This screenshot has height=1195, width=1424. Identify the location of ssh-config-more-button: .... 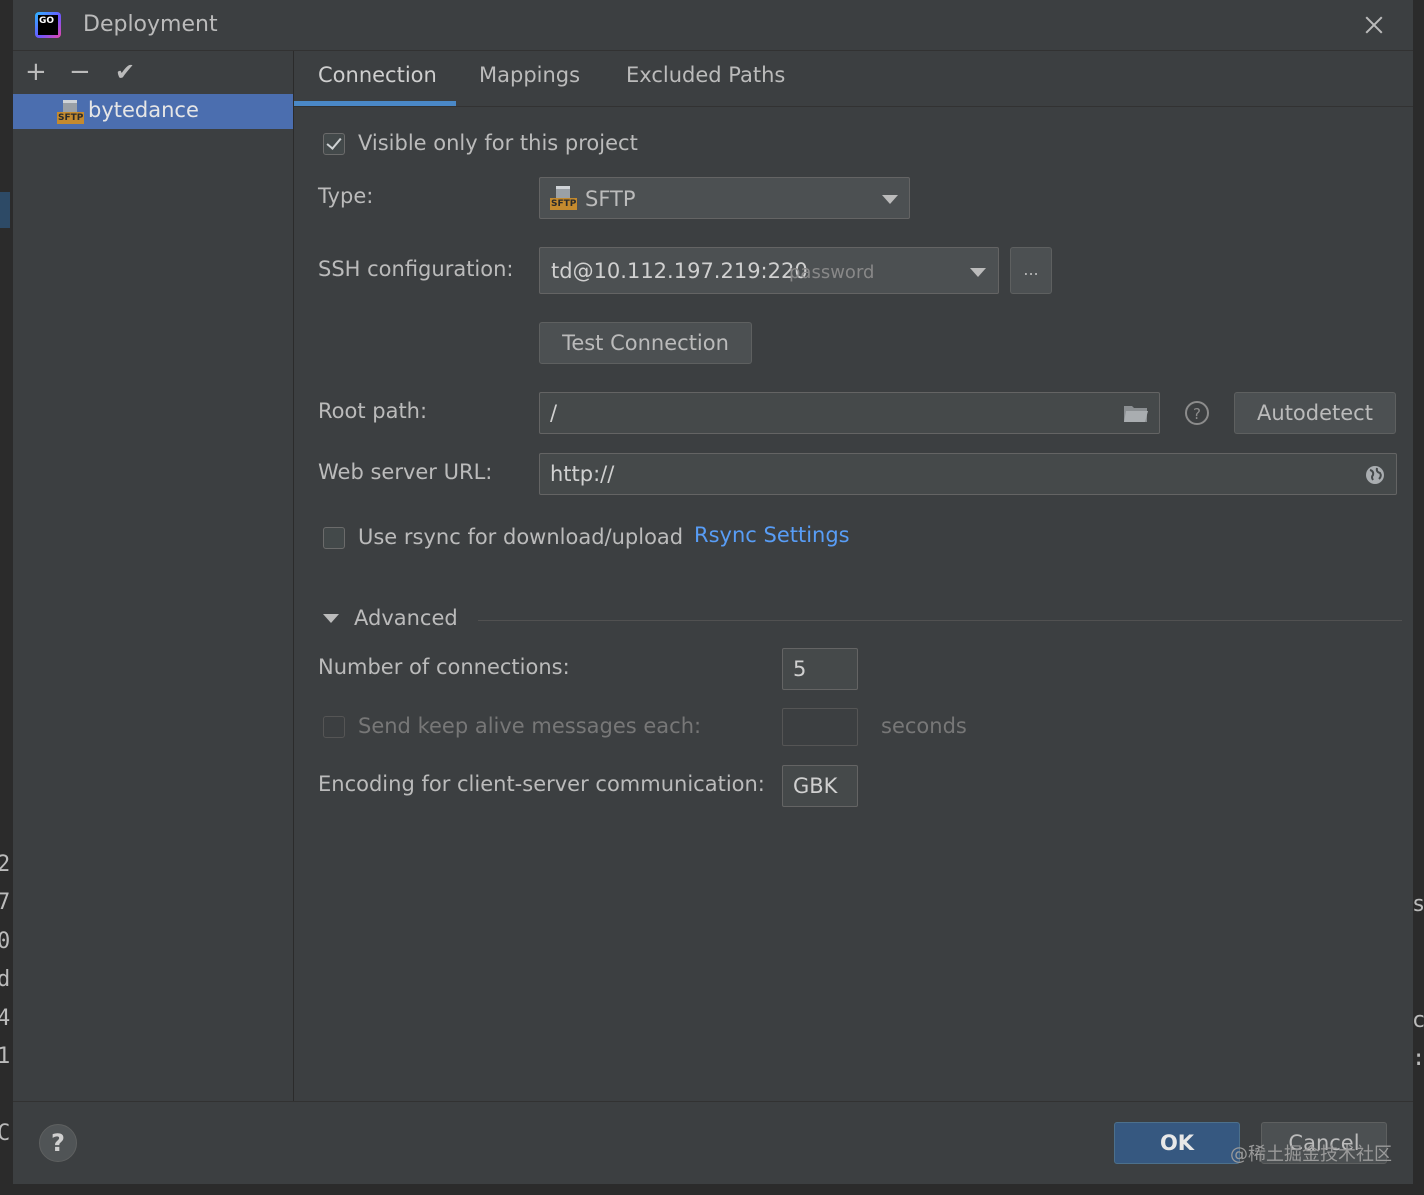
(1031, 270).